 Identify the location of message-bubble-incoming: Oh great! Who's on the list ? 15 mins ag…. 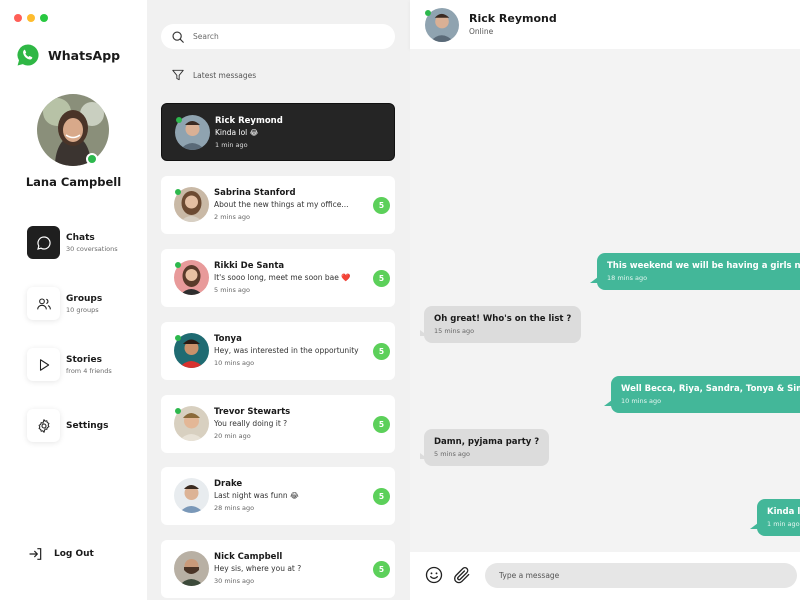
(503, 324).